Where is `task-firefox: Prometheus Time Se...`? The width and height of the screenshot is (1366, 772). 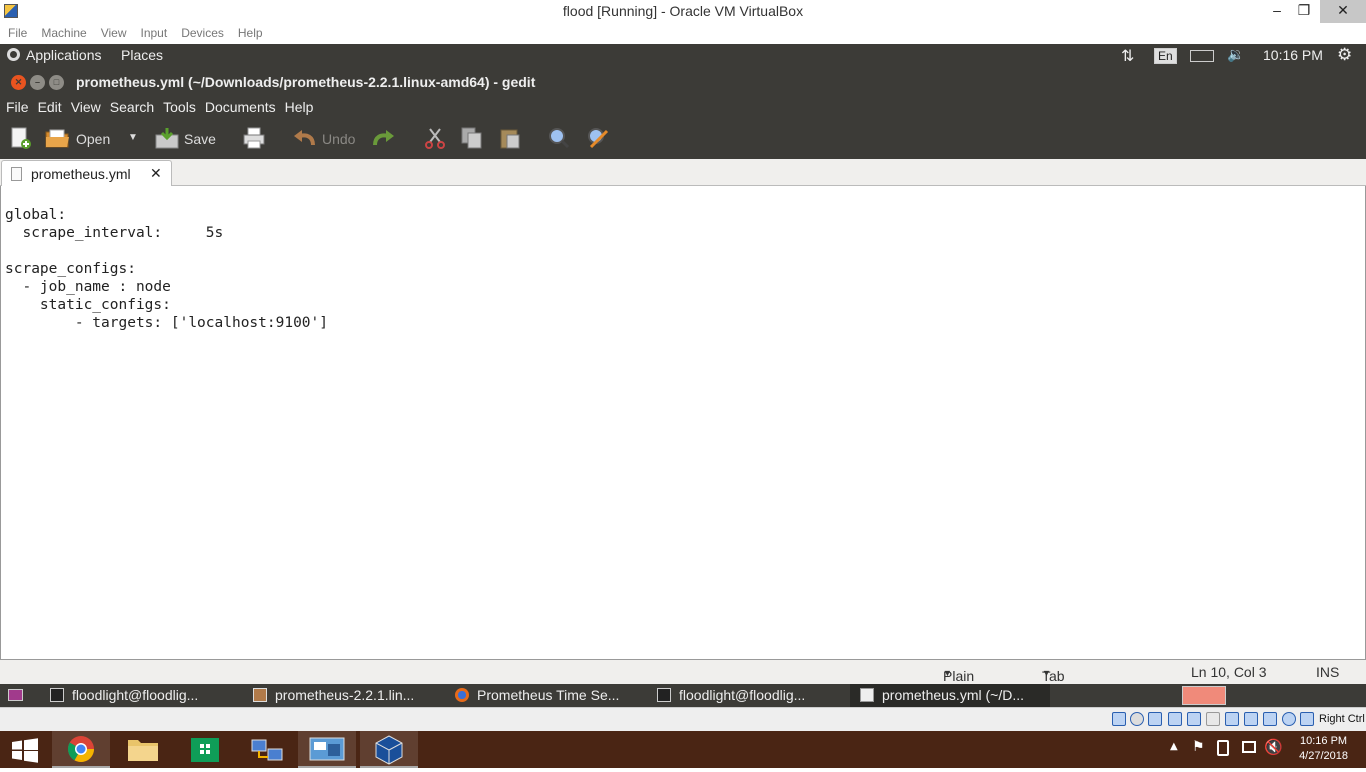 task-firefox: Prometheus Time Se... is located at coordinates (550, 695).